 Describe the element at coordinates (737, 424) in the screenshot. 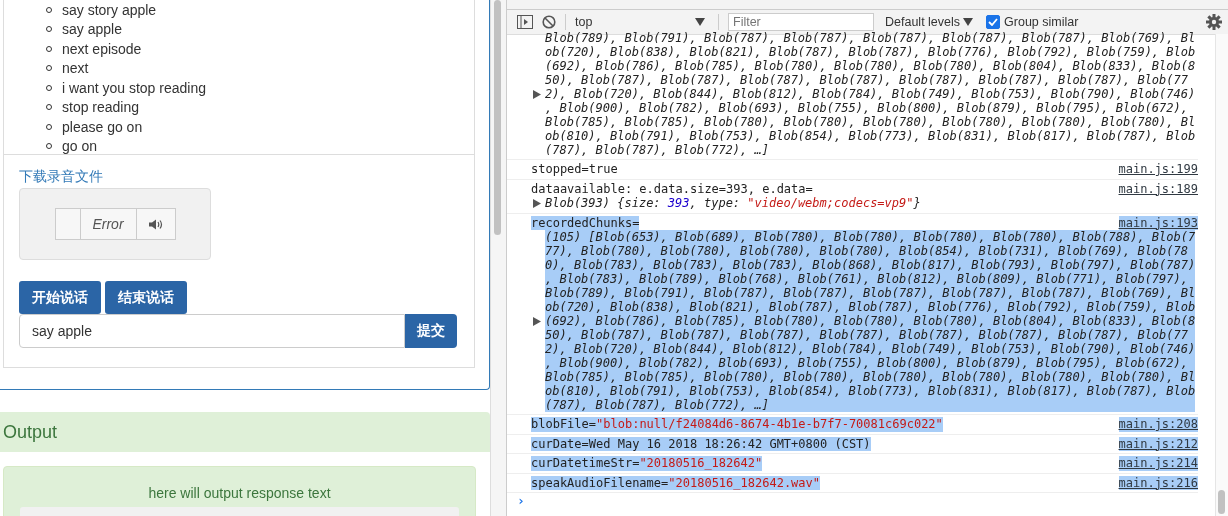

I see `log-text: blobFile="blob:null/f24084d6-8674-4b1e-b7f7-70081c69c022"` at that location.